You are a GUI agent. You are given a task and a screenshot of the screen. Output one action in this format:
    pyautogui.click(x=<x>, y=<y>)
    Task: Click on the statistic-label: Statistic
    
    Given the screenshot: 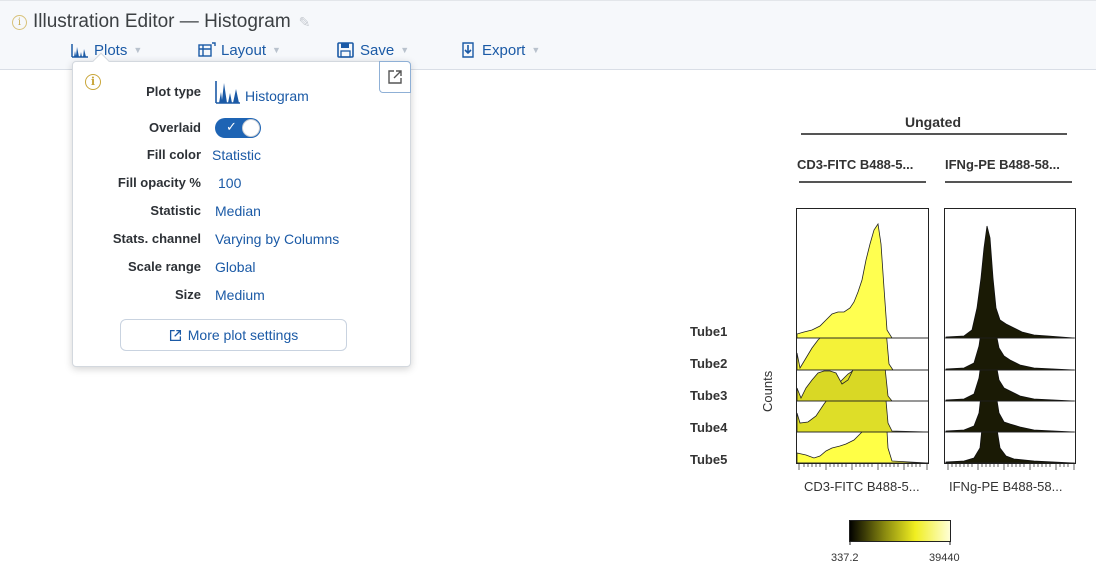 What is the action you would take?
    pyautogui.click(x=175, y=210)
    